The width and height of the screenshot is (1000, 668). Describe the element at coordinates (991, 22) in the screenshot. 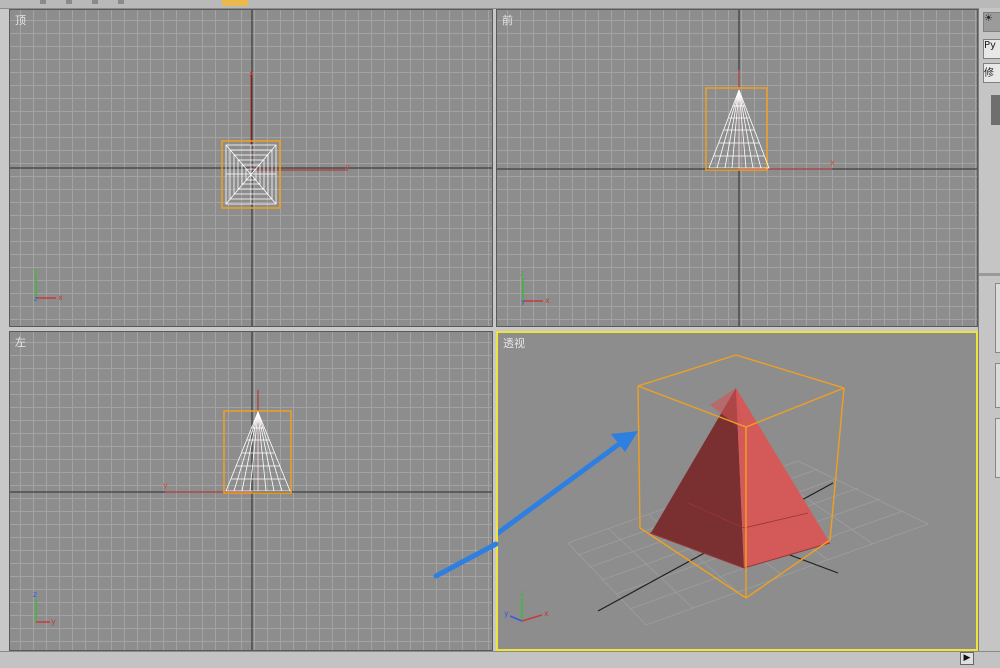

I see `sun-icon: ☀` at that location.